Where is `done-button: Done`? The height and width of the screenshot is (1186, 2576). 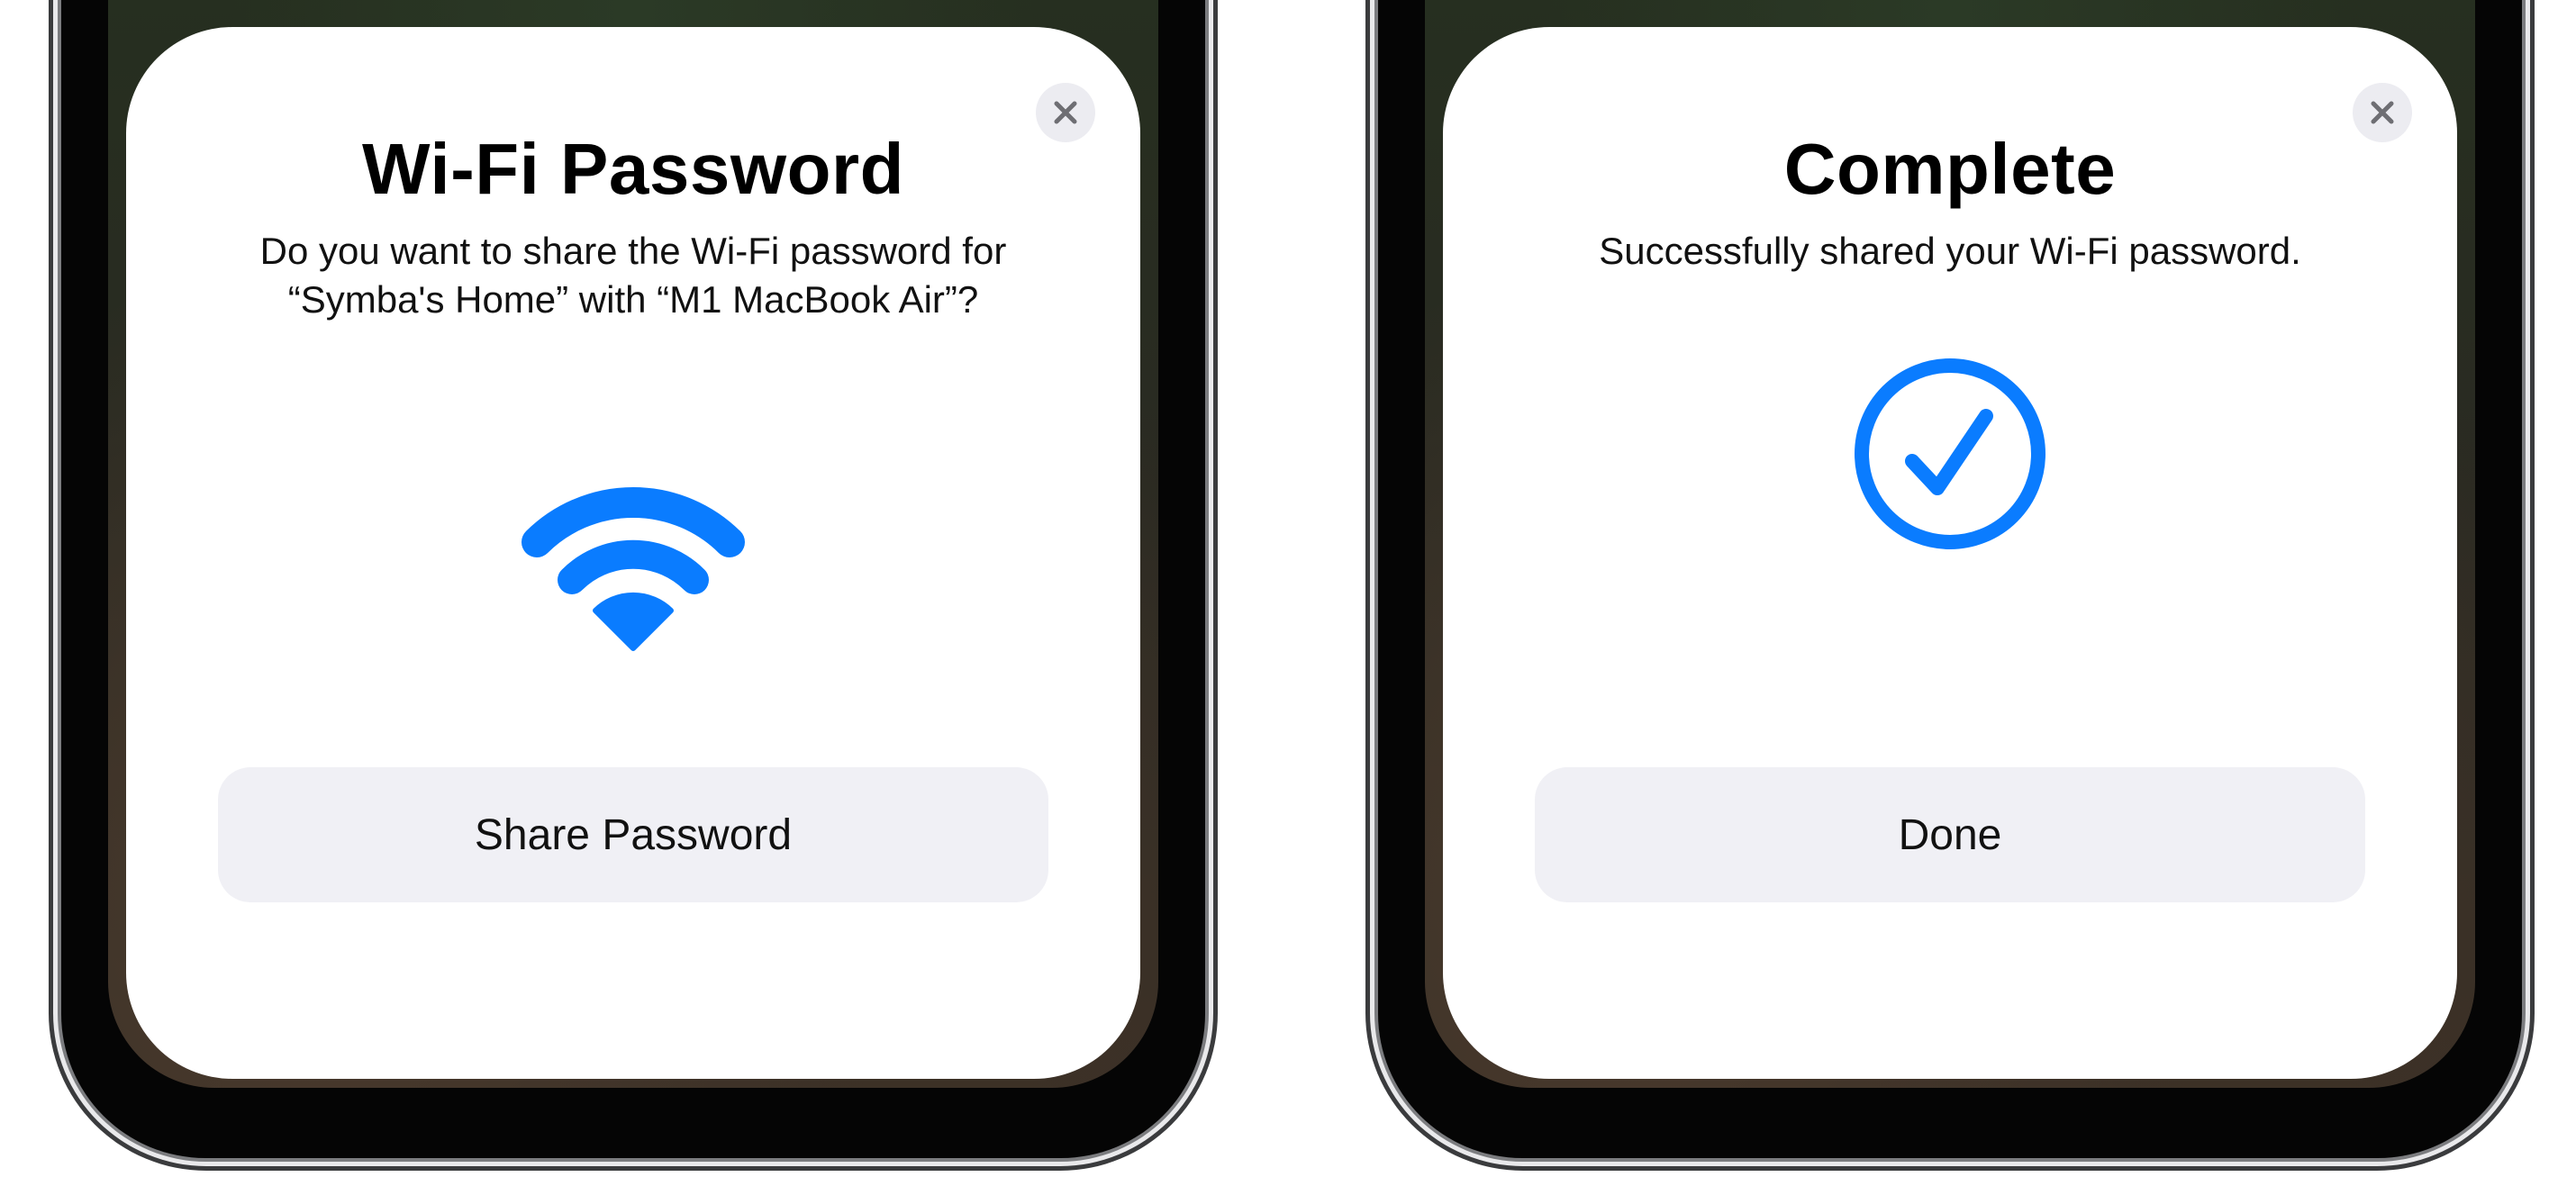
done-button: Done is located at coordinates (1950, 834).